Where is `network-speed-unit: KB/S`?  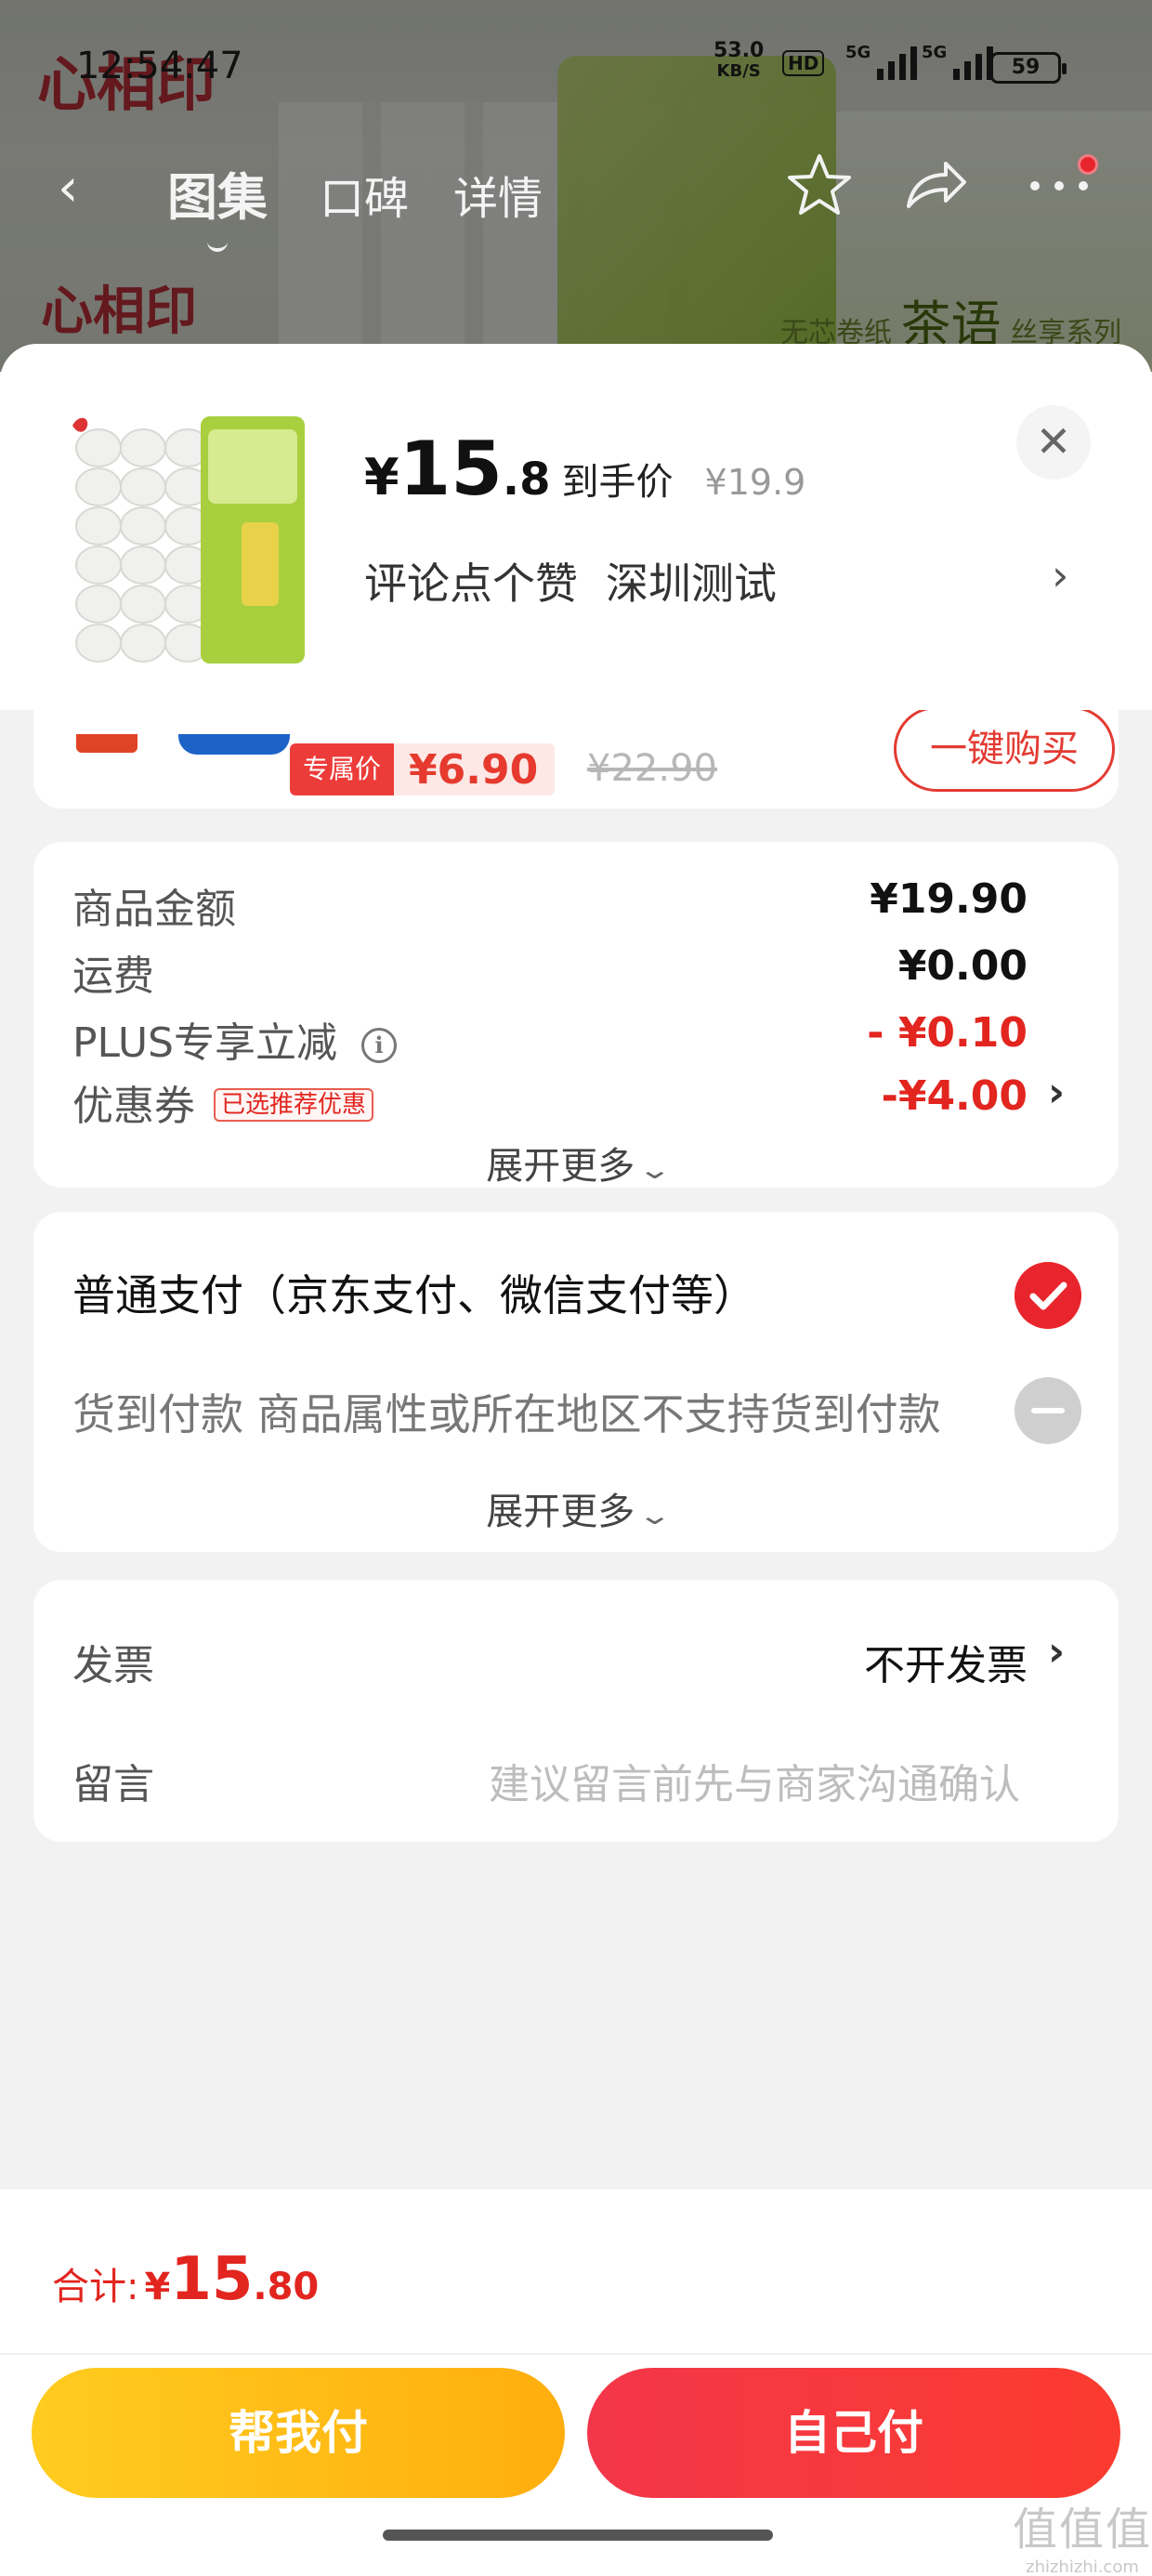 network-speed-unit: KB/S is located at coordinates (738, 71).